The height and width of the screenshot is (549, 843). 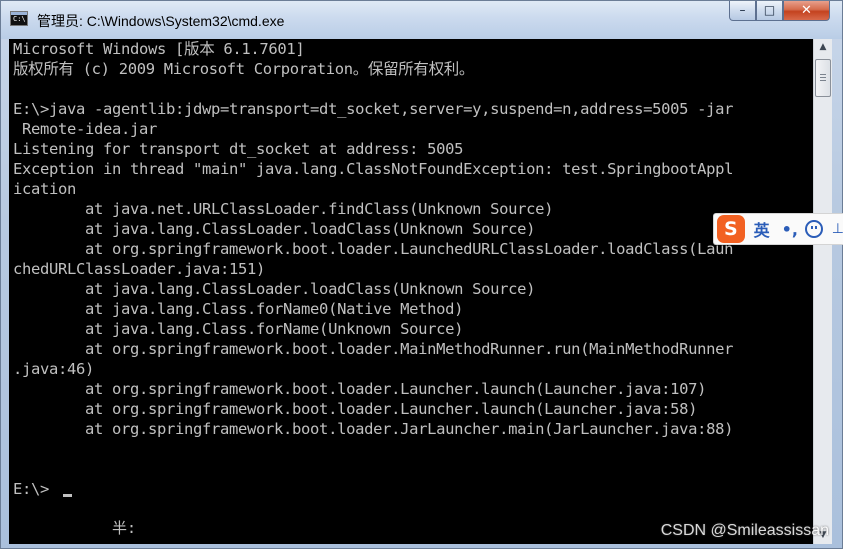 What do you see at coordinates (67, 495) in the screenshot?
I see `text-cursor` at bounding box center [67, 495].